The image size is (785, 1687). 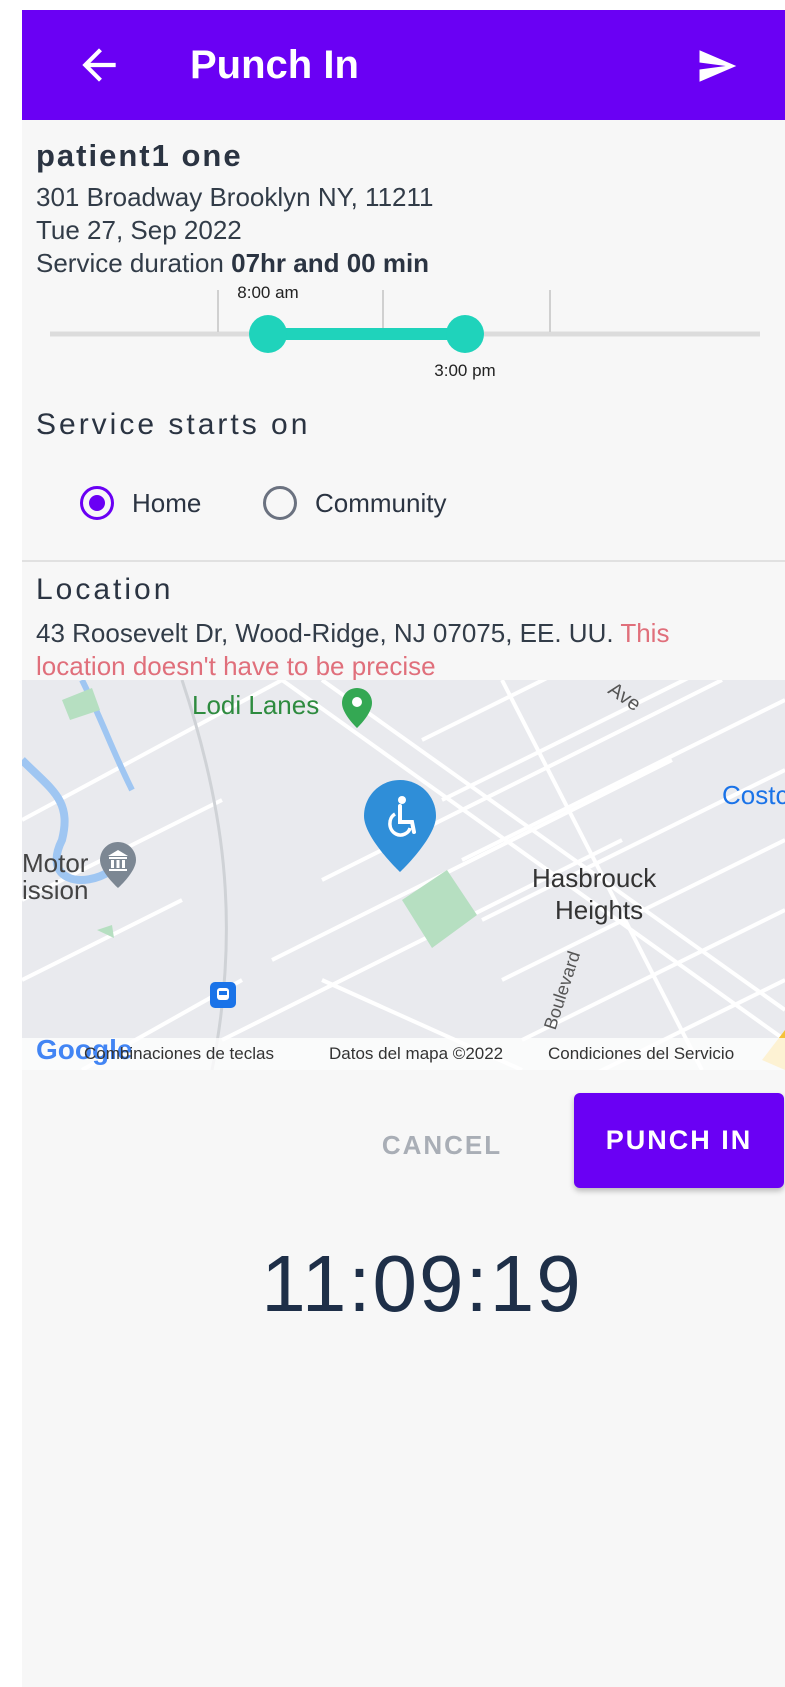 What do you see at coordinates (599, 910) in the screenshot?
I see `map-label-heights: Heights` at bounding box center [599, 910].